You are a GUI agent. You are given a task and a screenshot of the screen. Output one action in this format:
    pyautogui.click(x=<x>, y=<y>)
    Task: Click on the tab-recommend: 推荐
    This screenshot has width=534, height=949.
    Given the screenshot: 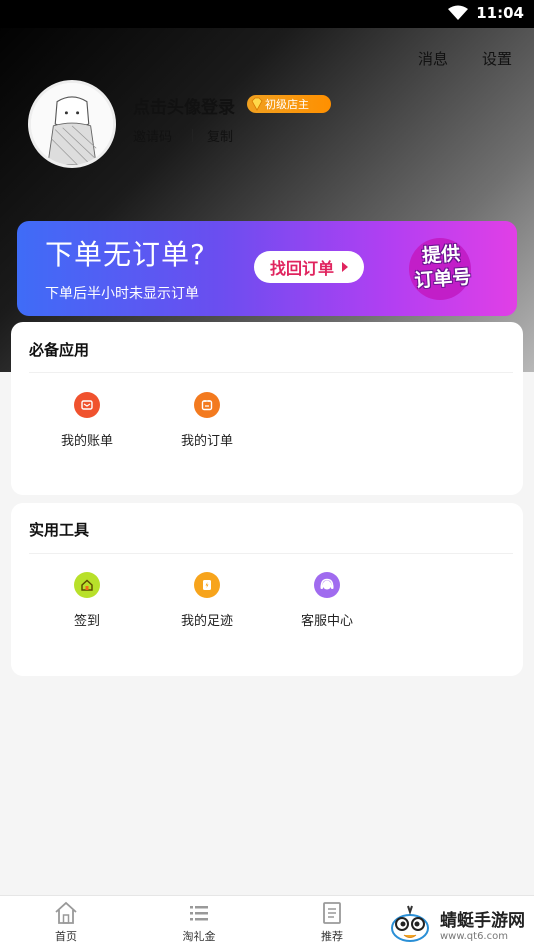 What is the action you would take?
    pyautogui.click(x=332, y=922)
    